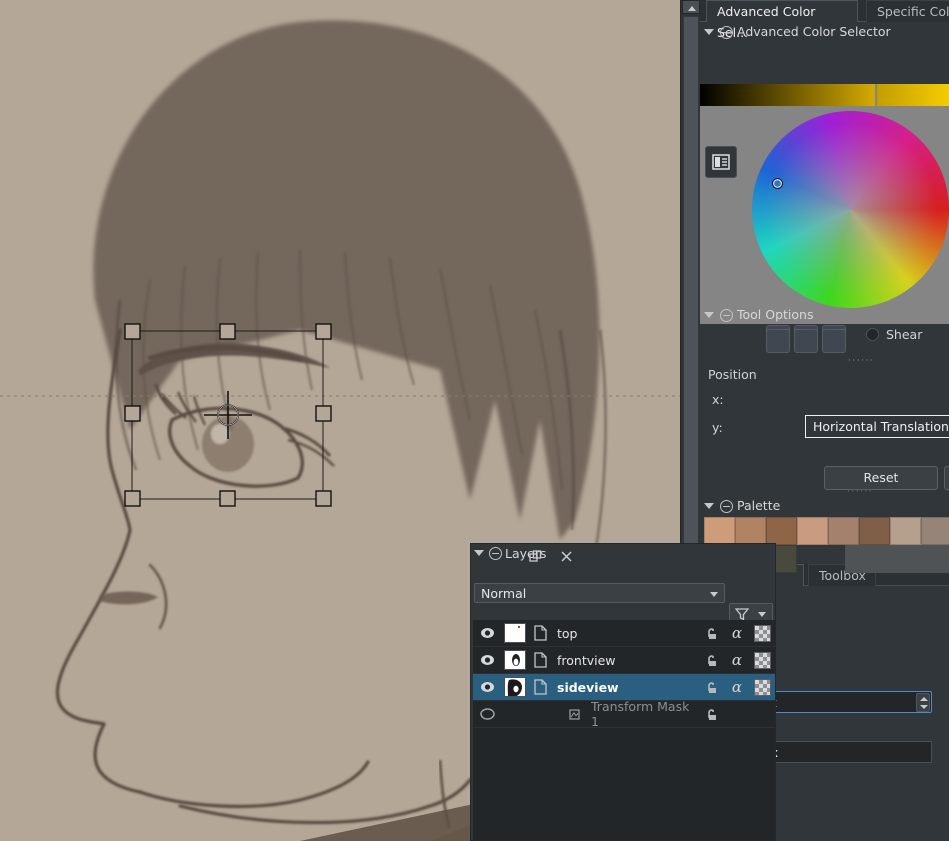 This screenshot has height=841, width=949. Describe the element at coordinates (824, 315) in the screenshot. I see `tool-options-header: Tool Options` at that location.